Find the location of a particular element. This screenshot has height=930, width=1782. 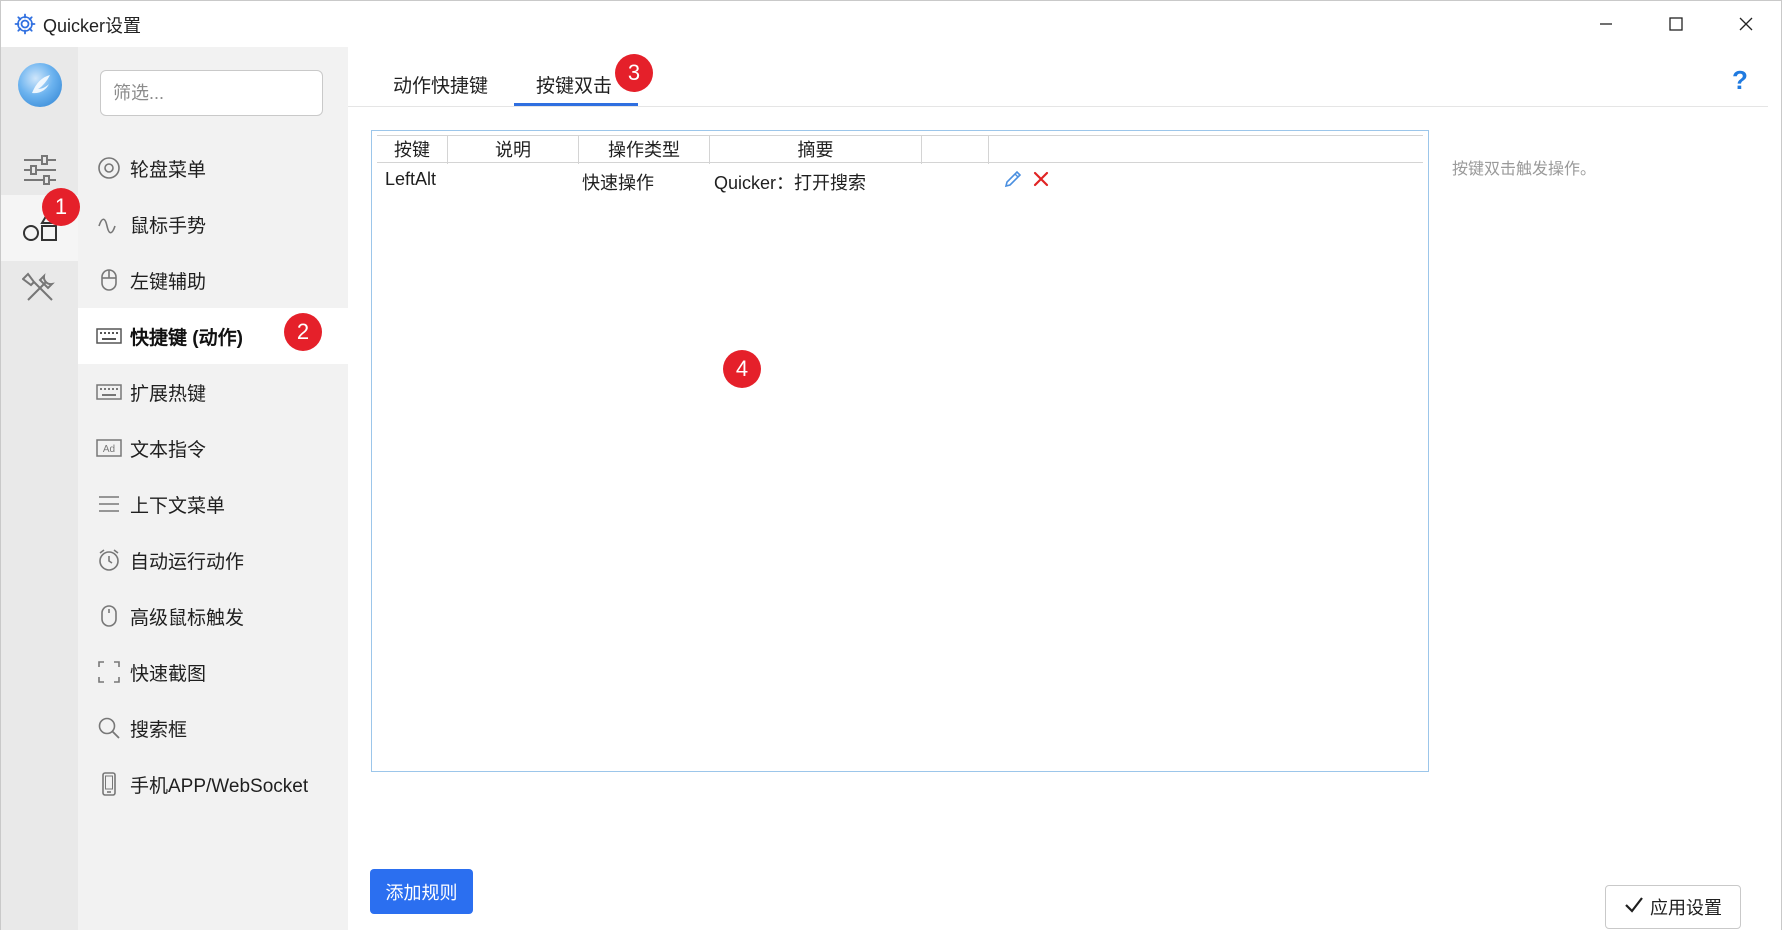

nav-item-search-box: 搜索框 is located at coordinates (213, 728).